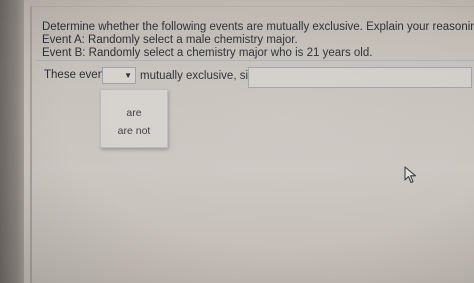 This screenshot has height=283, width=474. I want to click on reason-input, so click(360, 77).